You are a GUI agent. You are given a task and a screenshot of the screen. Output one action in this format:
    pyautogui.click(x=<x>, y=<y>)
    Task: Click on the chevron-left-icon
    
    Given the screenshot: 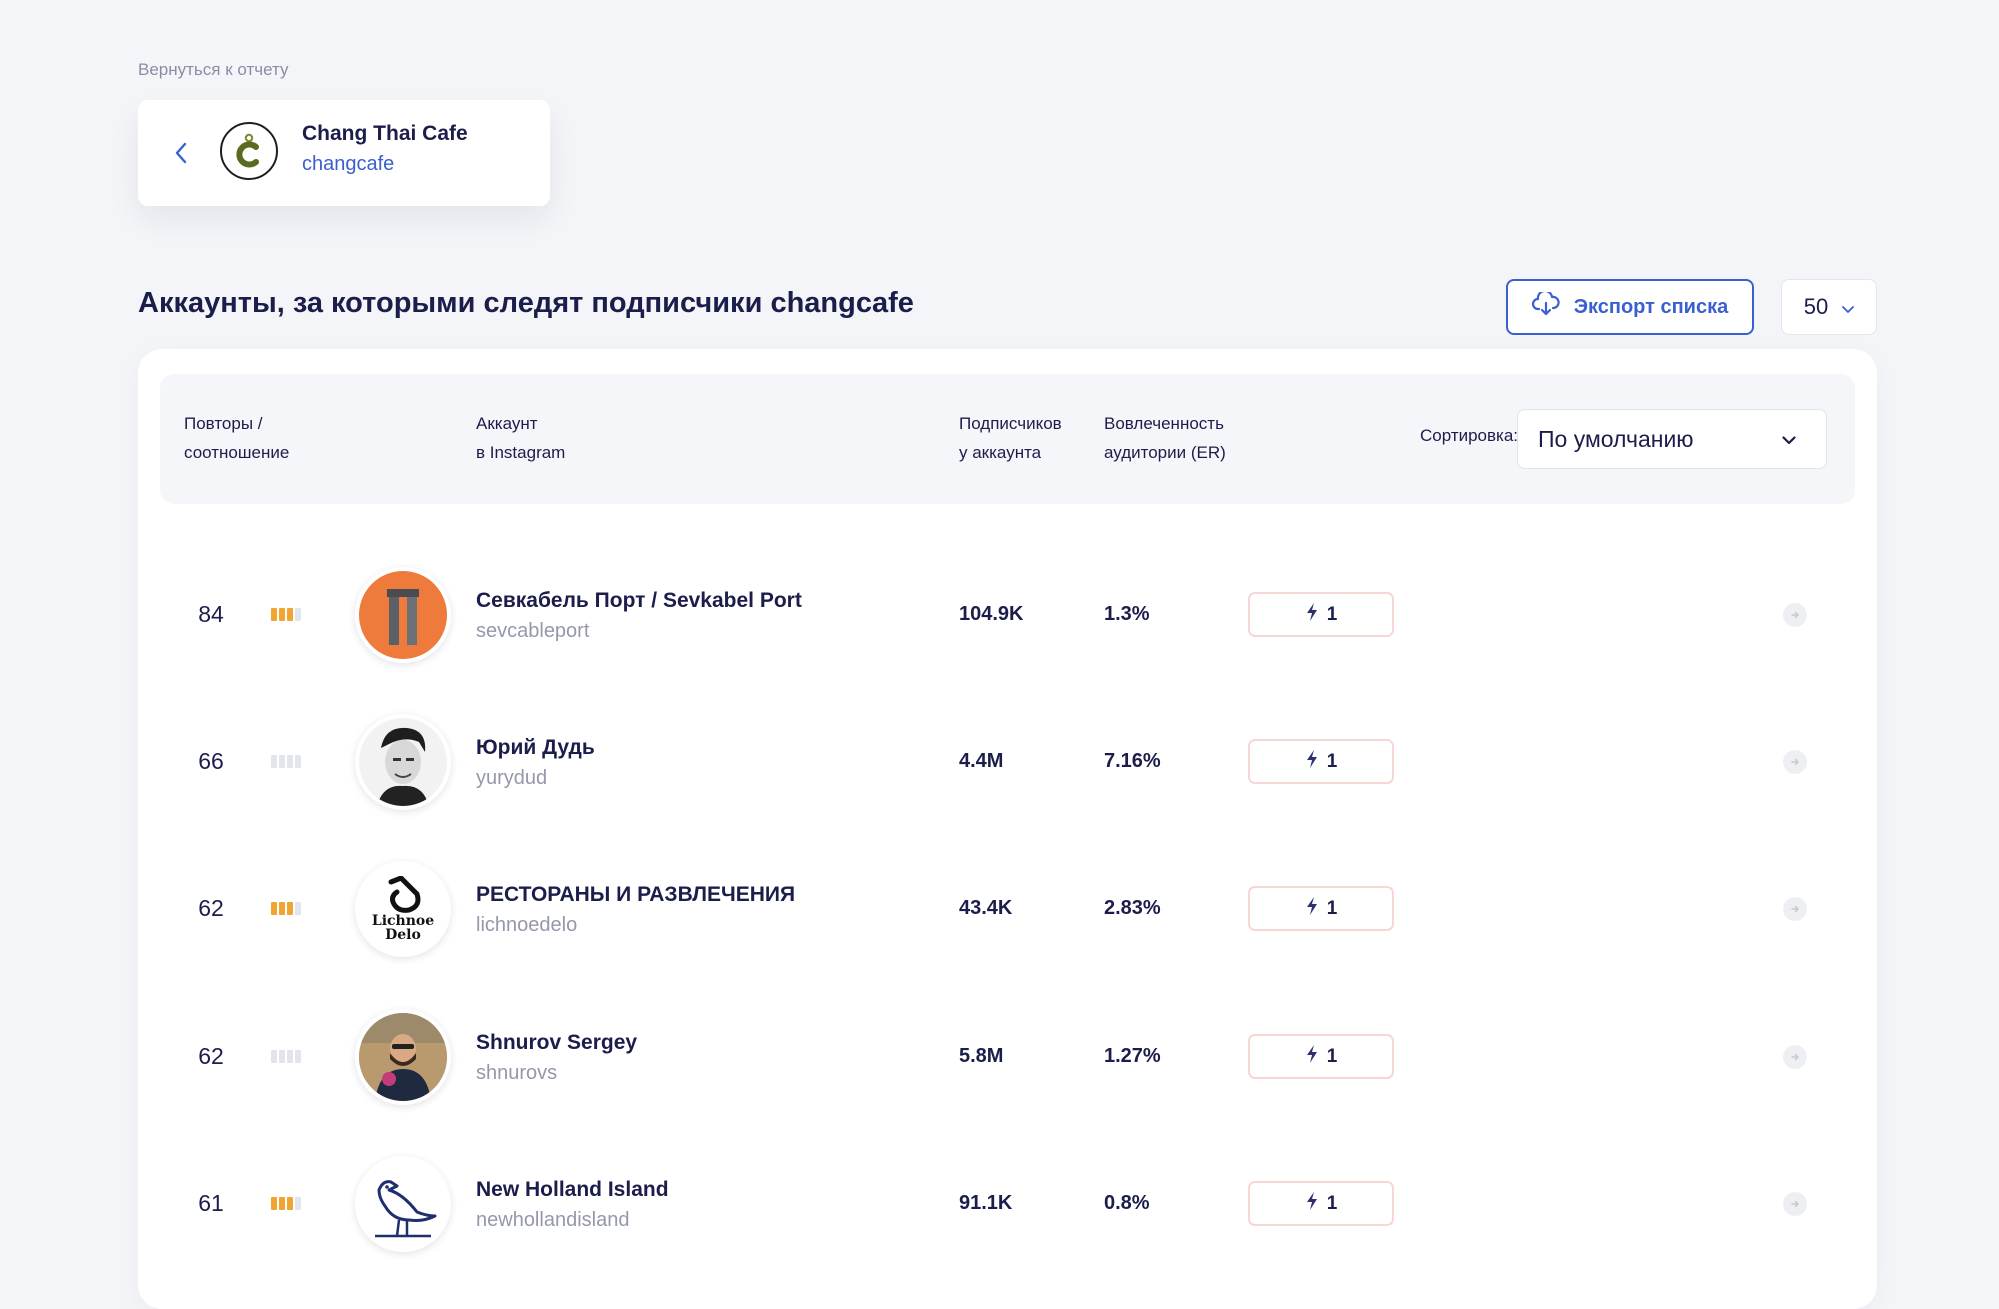 What is the action you would take?
    pyautogui.click(x=181, y=153)
    